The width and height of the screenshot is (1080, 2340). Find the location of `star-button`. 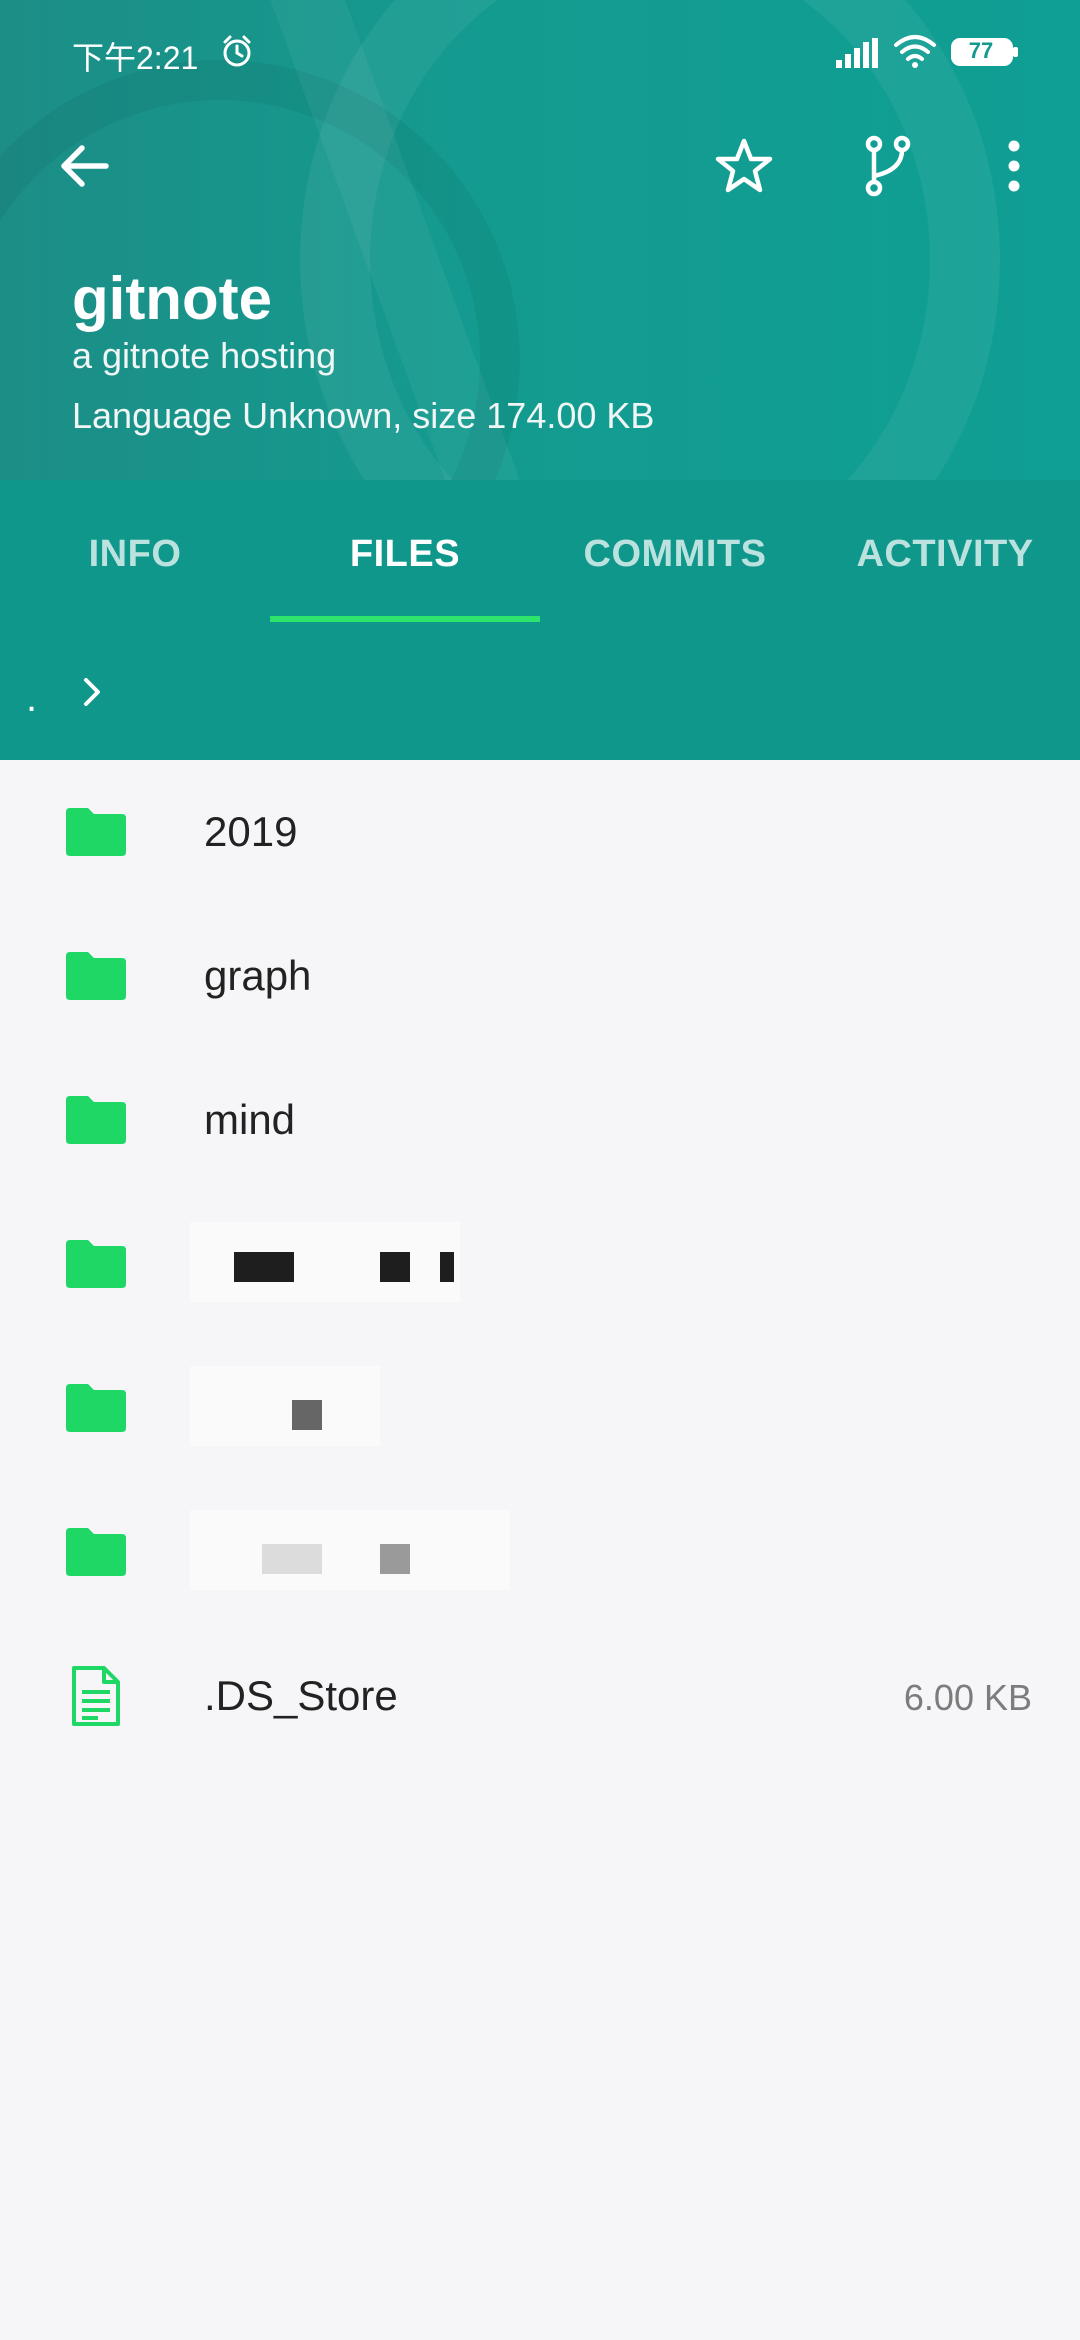

star-button is located at coordinates (744, 166).